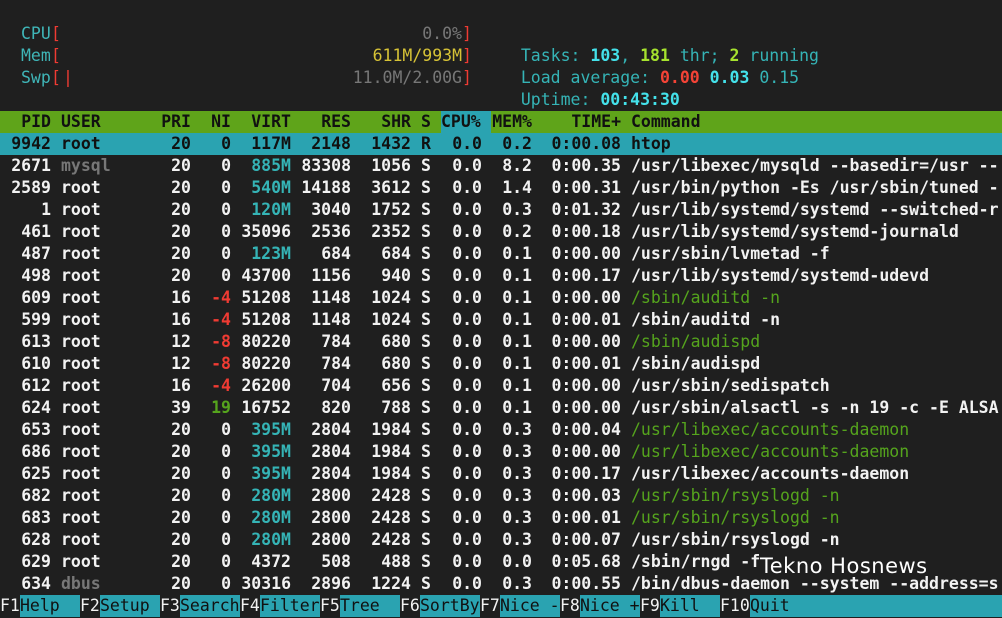 The height and width of the screenshot is (618, 1002). Describe the element at coordinates (530, 606) in the screenshot. I see `fkey-f7-label: Nice -` at that location.